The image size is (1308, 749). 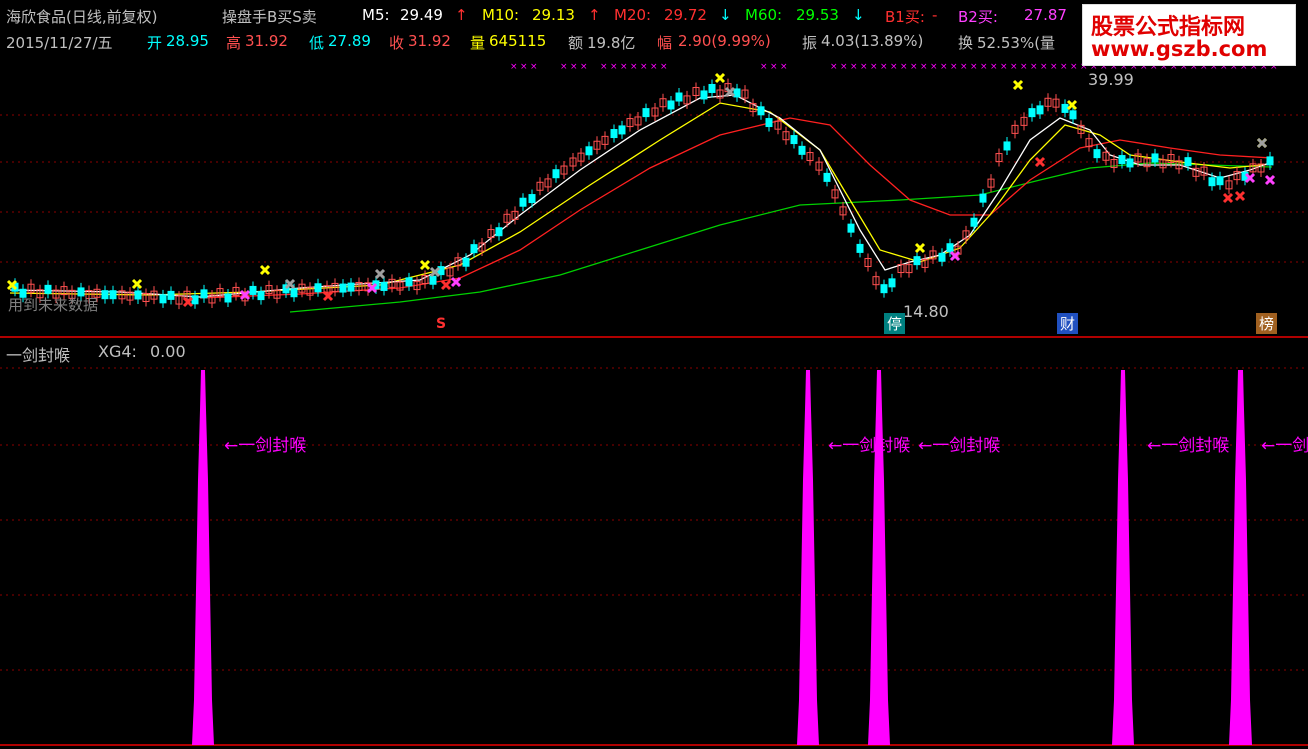 What do you see at coordinates (421, 15) in the screenshot?
I see `ma5-value: 29.49` at bounding box center [421, 15].